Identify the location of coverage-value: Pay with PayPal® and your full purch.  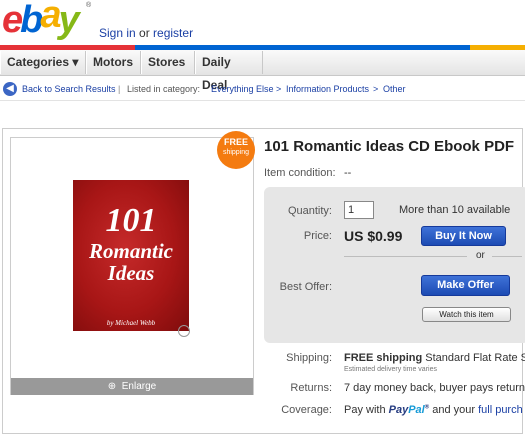
(433, 410).